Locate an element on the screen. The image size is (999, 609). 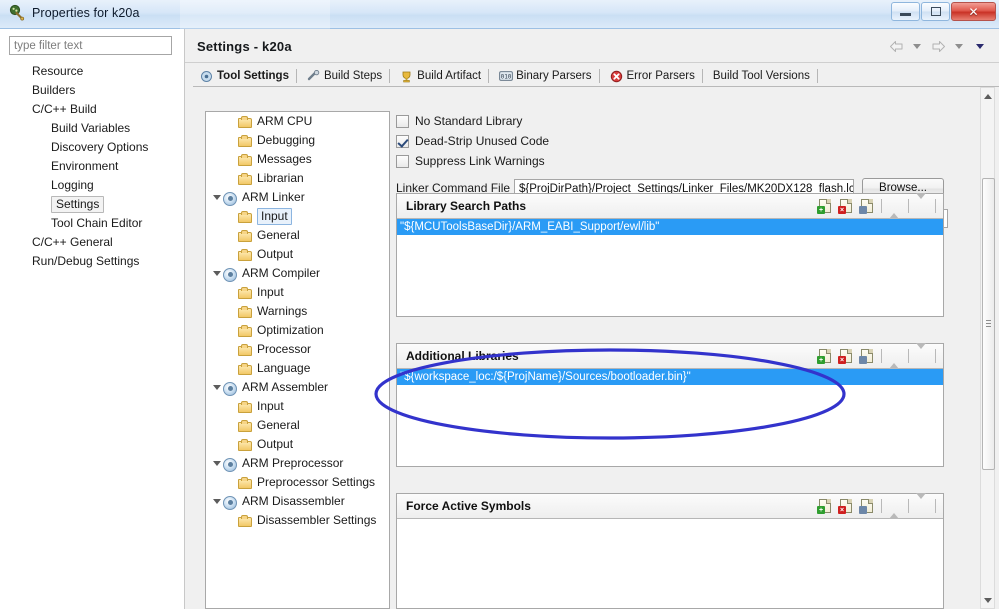
sidebar-item-logging: Logging is located at coordinates (92, 185).